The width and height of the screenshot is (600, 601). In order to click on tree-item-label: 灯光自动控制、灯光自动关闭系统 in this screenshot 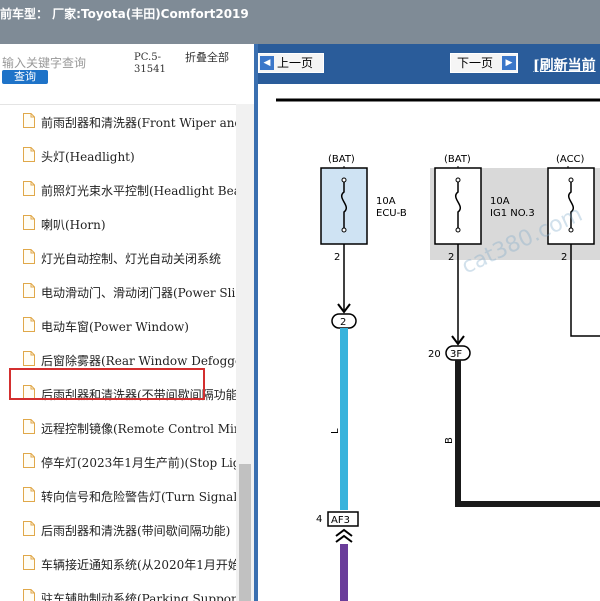, I will do `click(131, 259)`.